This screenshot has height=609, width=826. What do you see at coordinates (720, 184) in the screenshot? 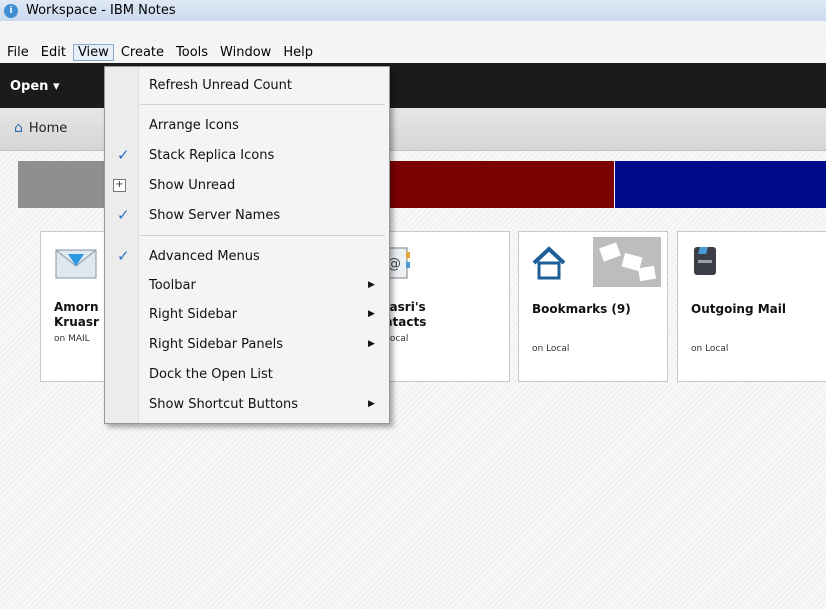
I see `workspace-page-tab-blue` at bounding box center [720, 184].